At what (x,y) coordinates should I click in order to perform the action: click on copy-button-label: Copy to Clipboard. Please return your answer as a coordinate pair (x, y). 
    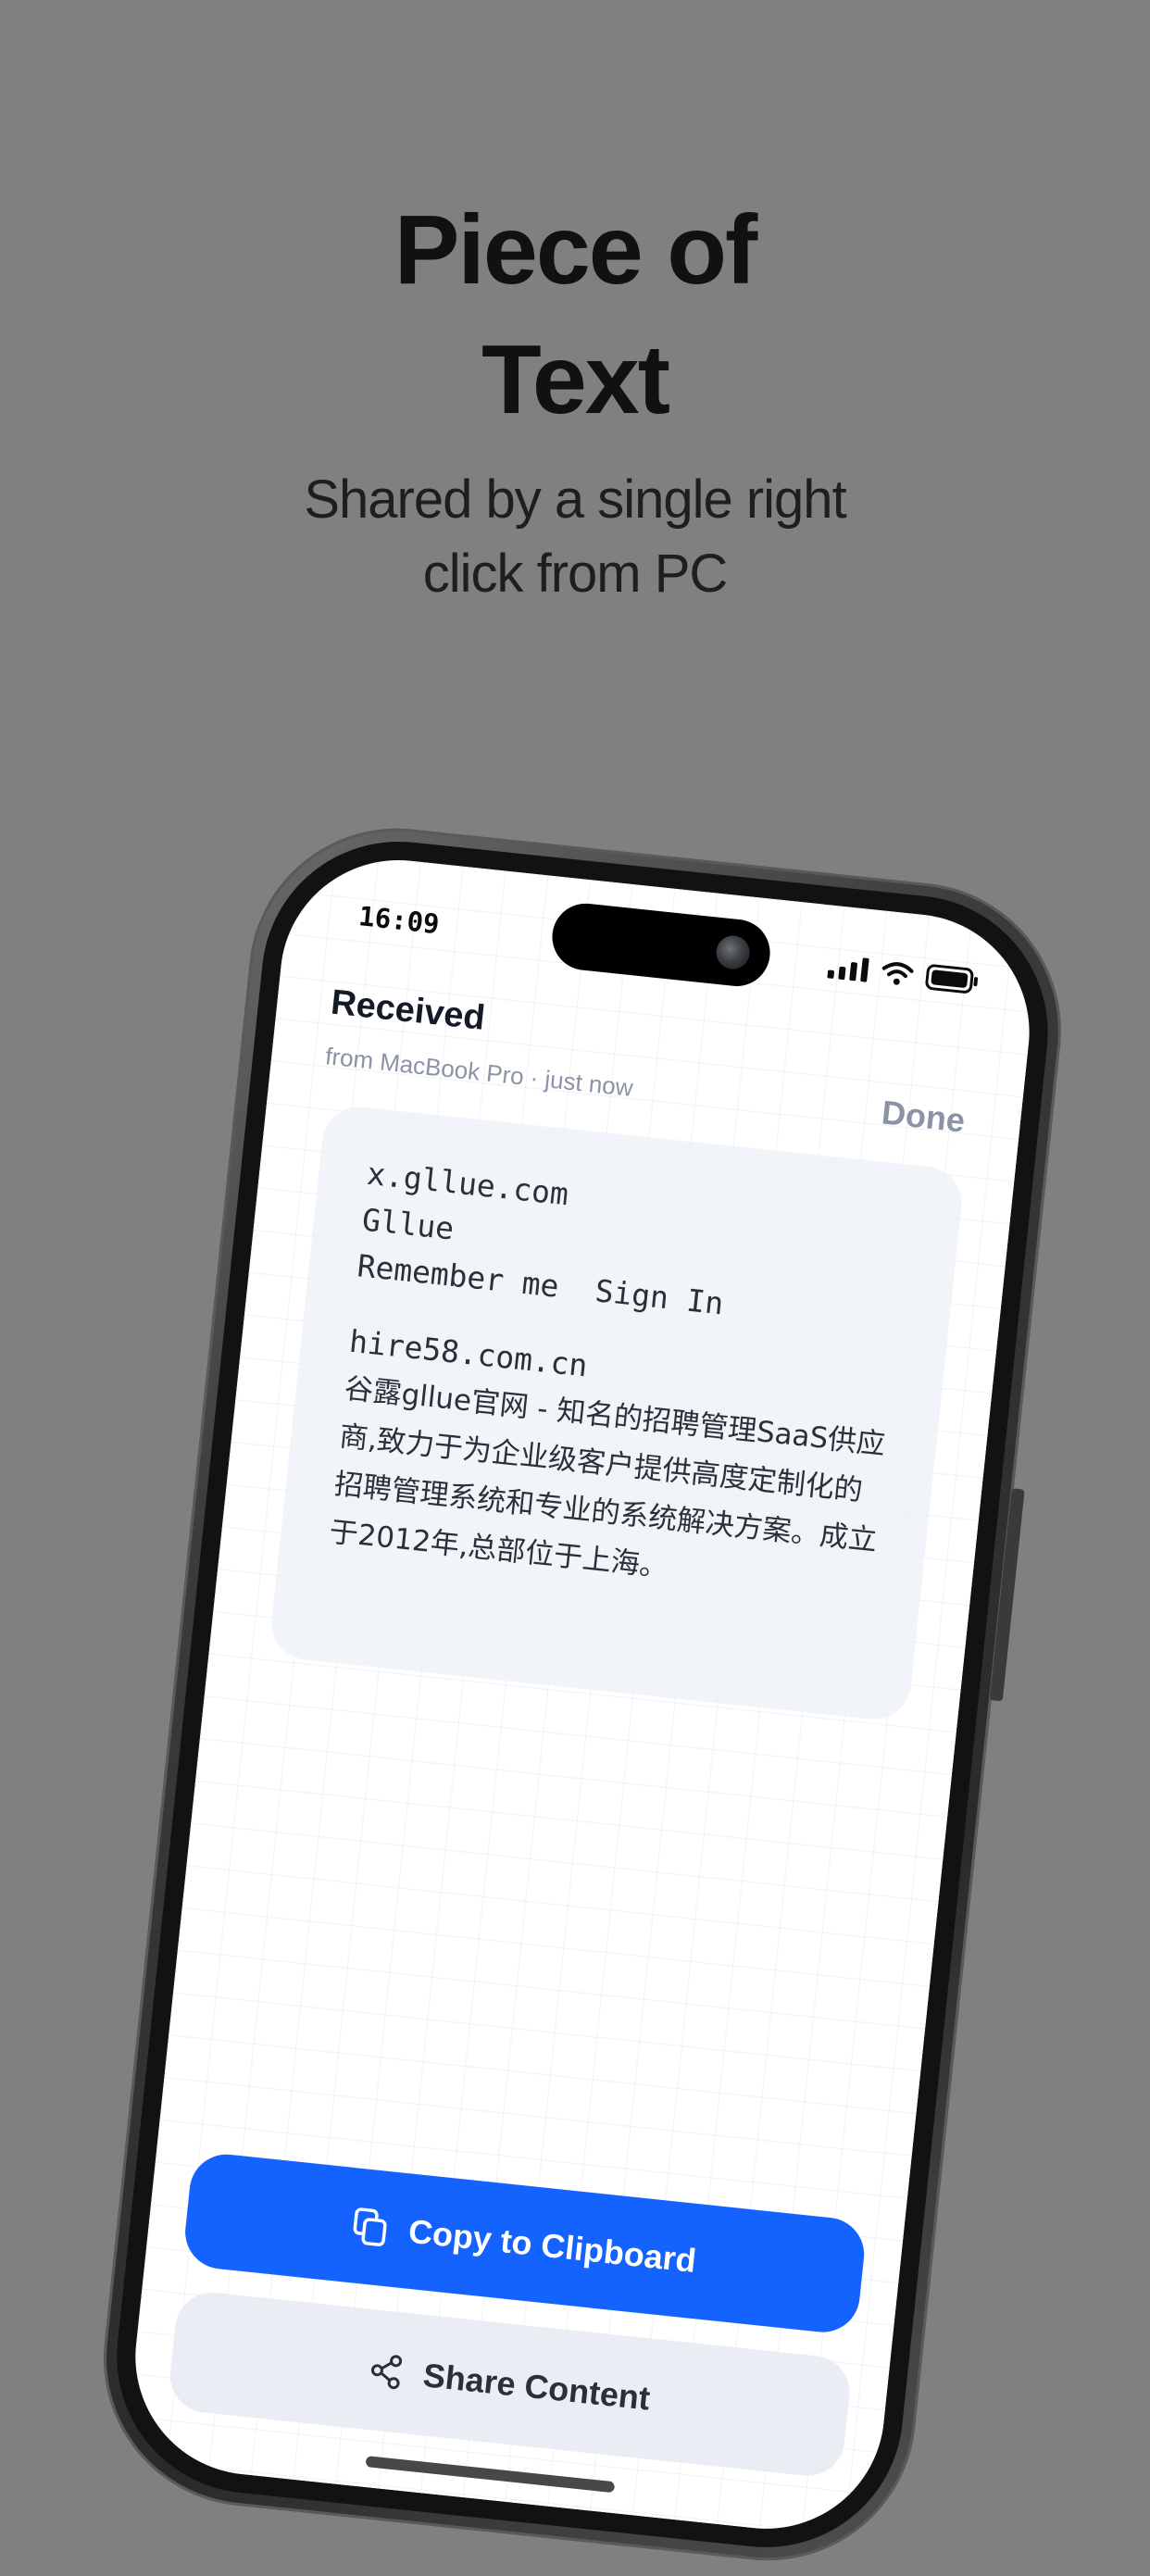
    Looking at the image, I should click on (552, 2246).